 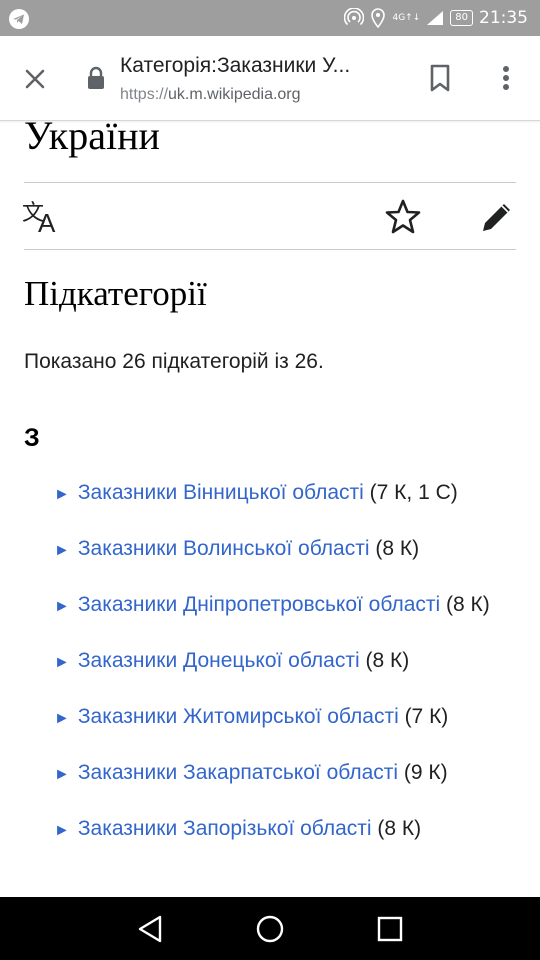 What do you see at coordinates (354, 17) in the screenshot?
I see `hotspot-icon` at bounding box center [354, 17].